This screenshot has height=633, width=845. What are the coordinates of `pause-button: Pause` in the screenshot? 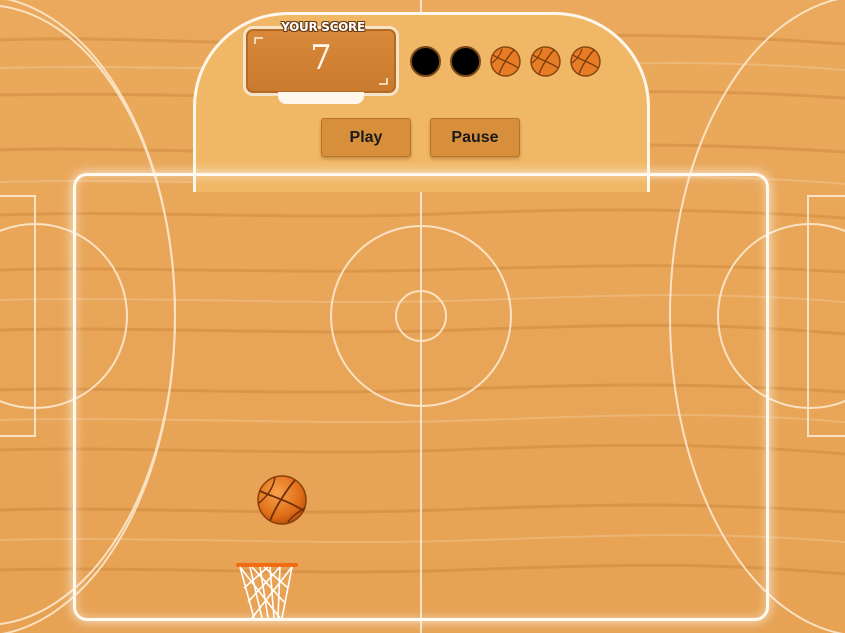 It's located at (475, 137).